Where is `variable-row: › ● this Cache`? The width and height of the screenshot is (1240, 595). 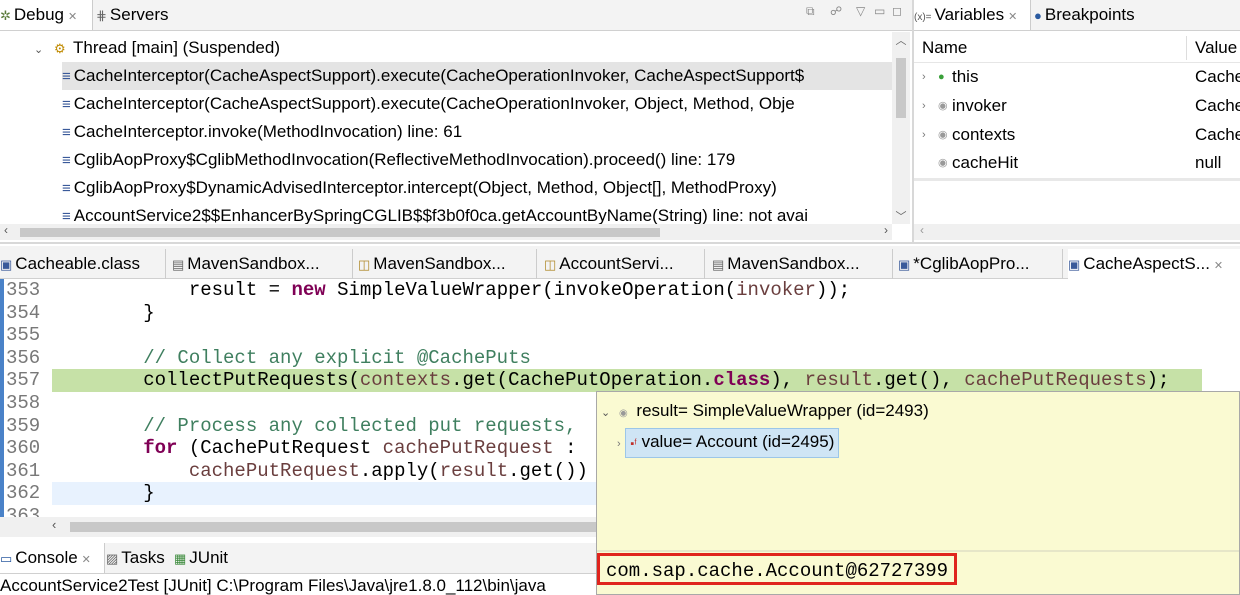 variable-row: › ● this Cache is located at coordinates (1077, 77).